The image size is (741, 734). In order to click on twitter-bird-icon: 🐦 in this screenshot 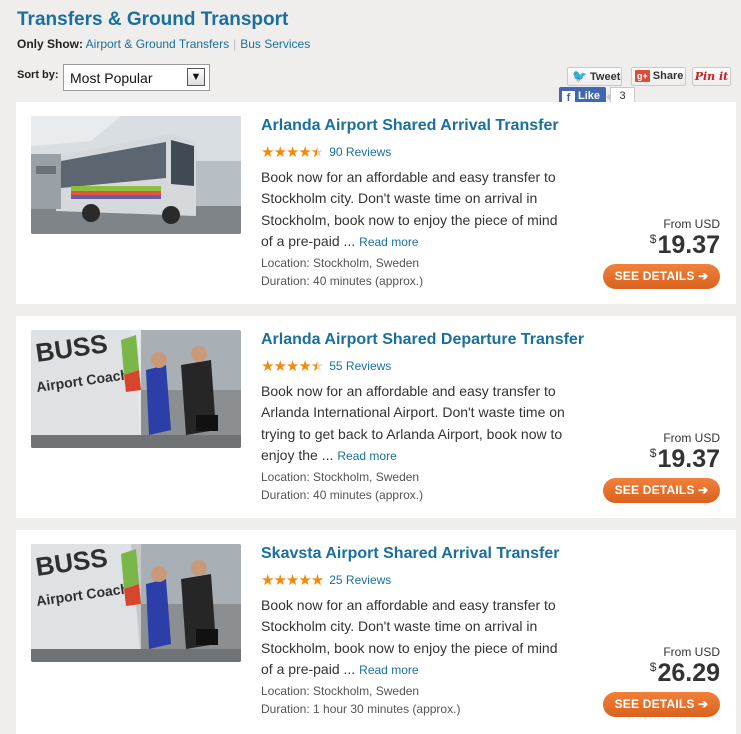, I will do `click(579, 76)`.